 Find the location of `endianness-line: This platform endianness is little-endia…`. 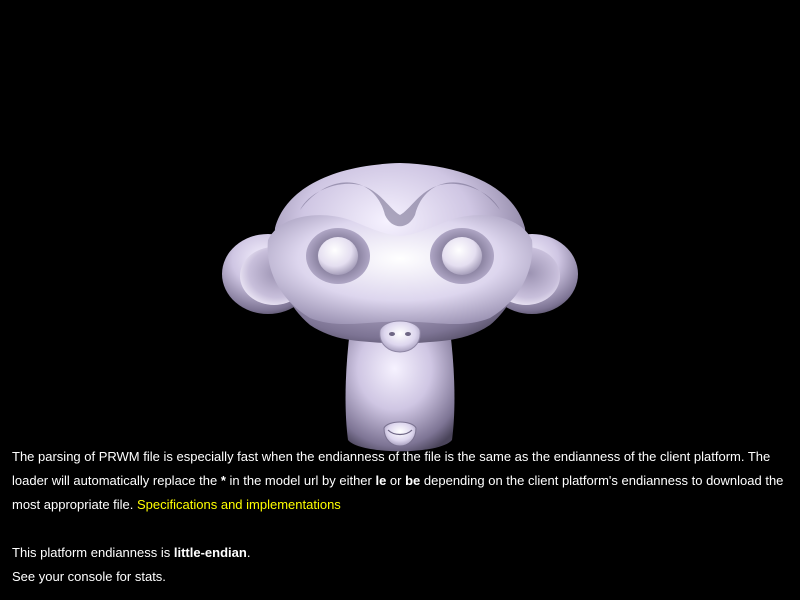

endianness-line: This platform endianness is little-endia… is located at coordinates (401, 553).